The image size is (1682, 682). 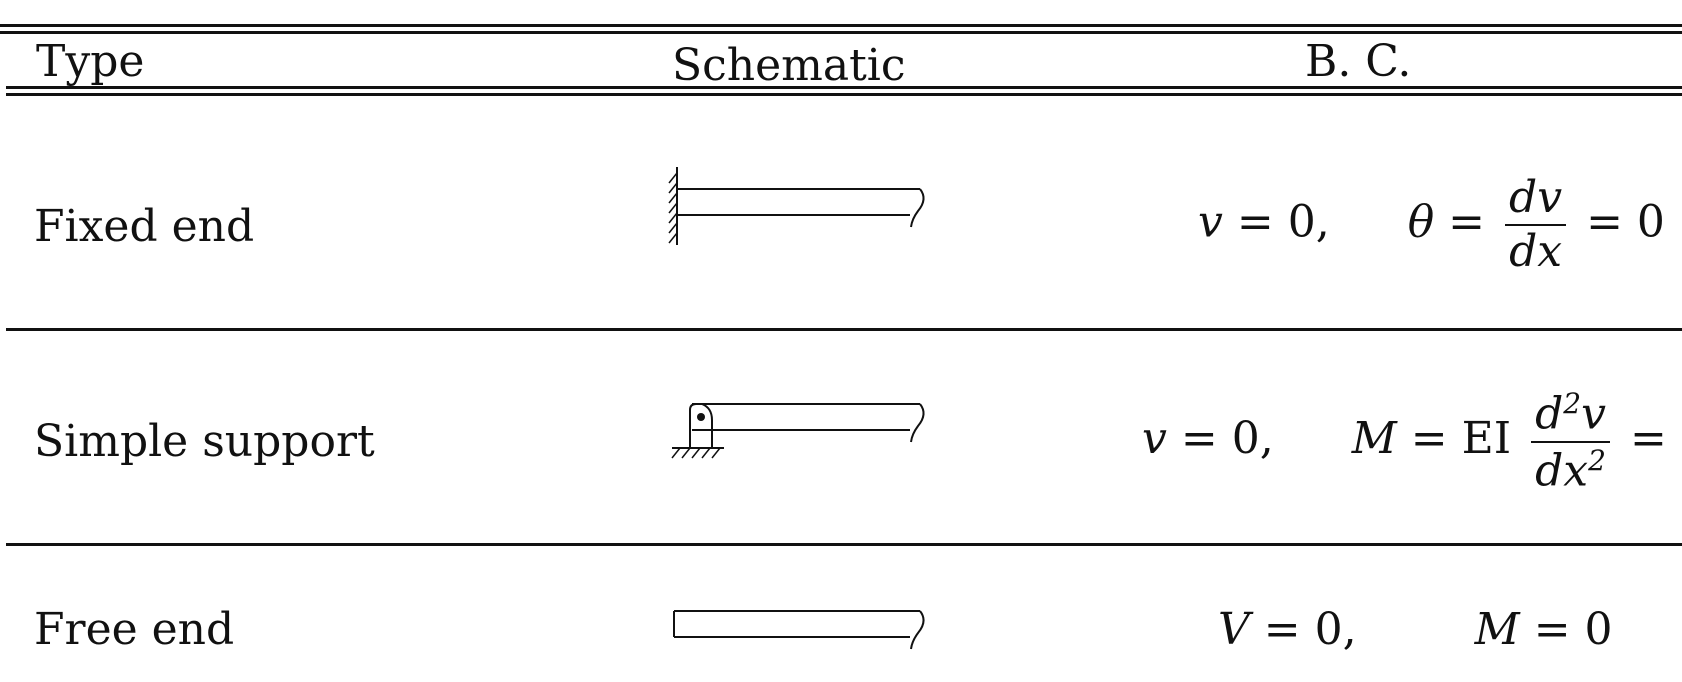 I want to click on bc-fixed-end: v = 0, θ = dv dx = 0, so click(x=1431, y=225).